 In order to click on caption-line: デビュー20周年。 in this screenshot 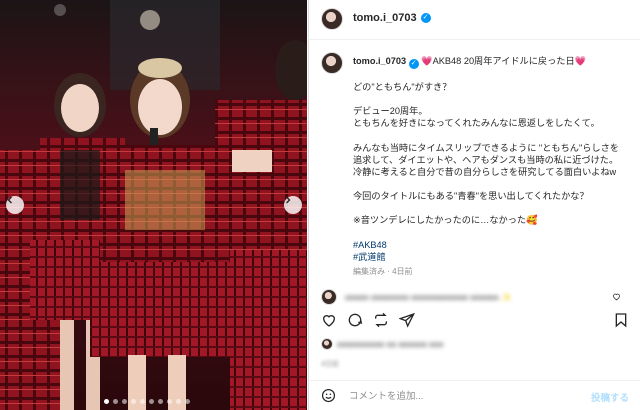, I will do `click(390, 111)`.